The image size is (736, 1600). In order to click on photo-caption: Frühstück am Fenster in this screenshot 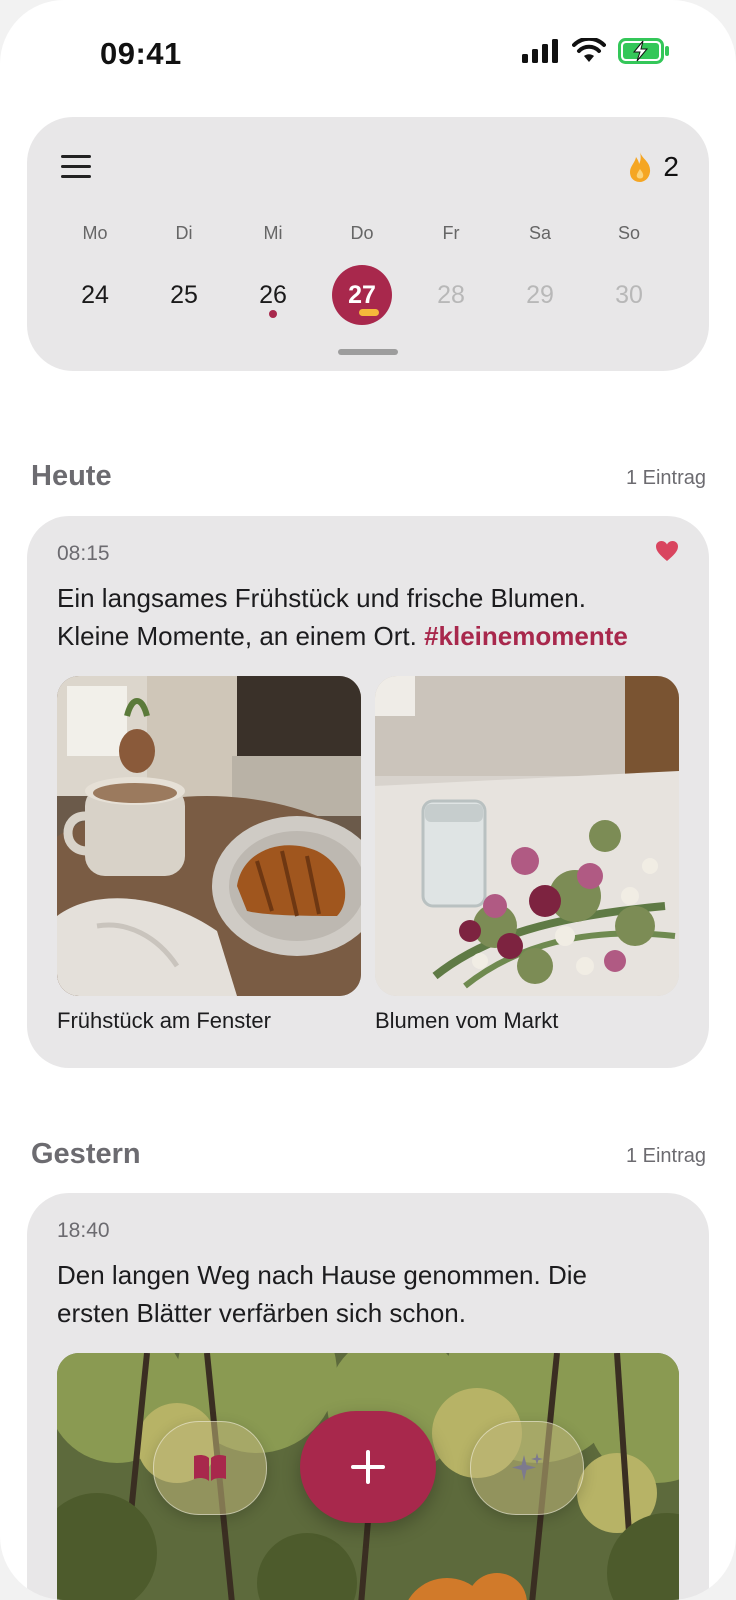, I will do `click(164, 1020)`.